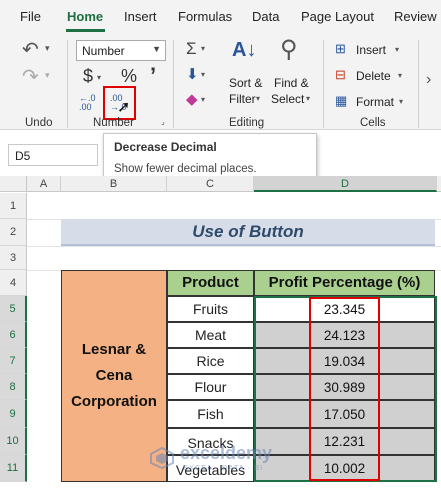  I want to click on redo-dropdown-icon: ▾, so click(47, 75).